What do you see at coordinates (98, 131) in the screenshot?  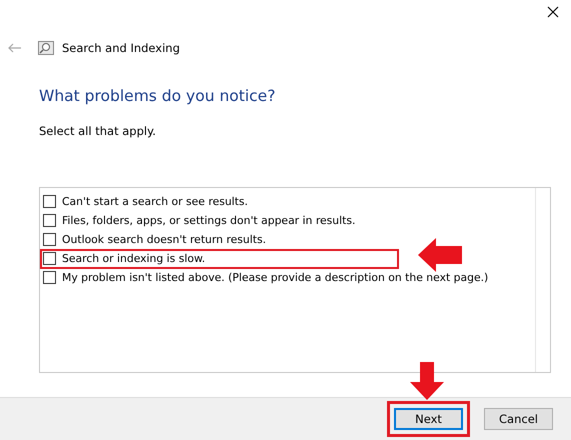 I see `instruction-text: Select all that apply.` at bounding box center [98, 131].